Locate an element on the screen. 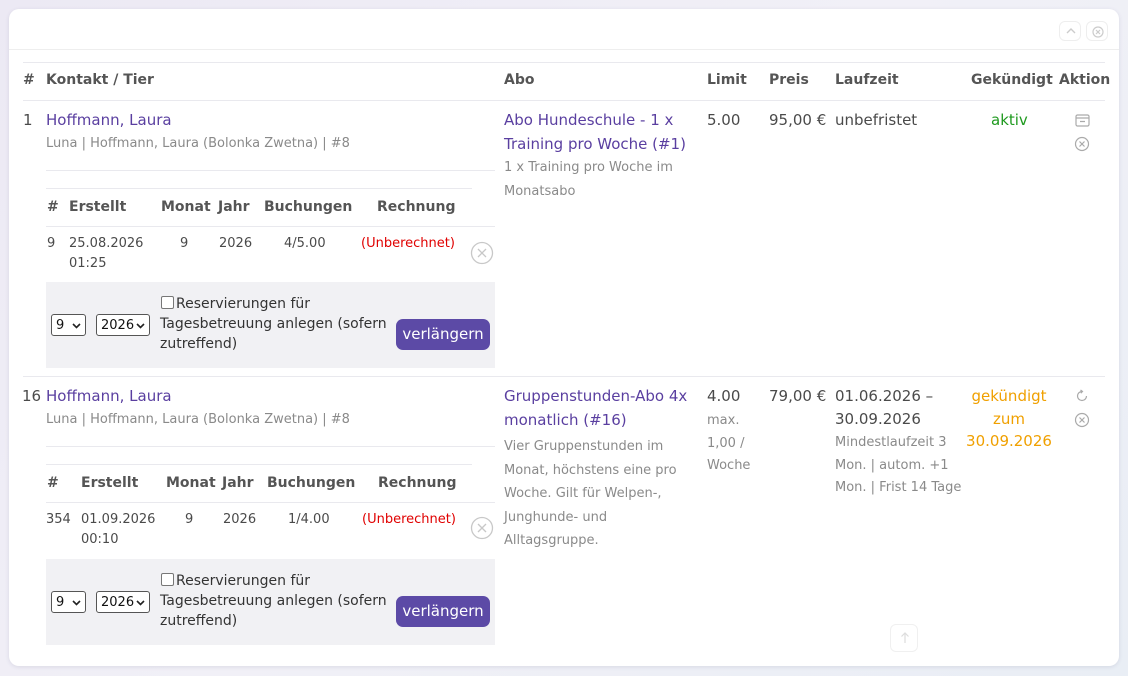 This screenshot has width=1128, height=676. sub-row-num: 9 is located at coordinates (51, 243).